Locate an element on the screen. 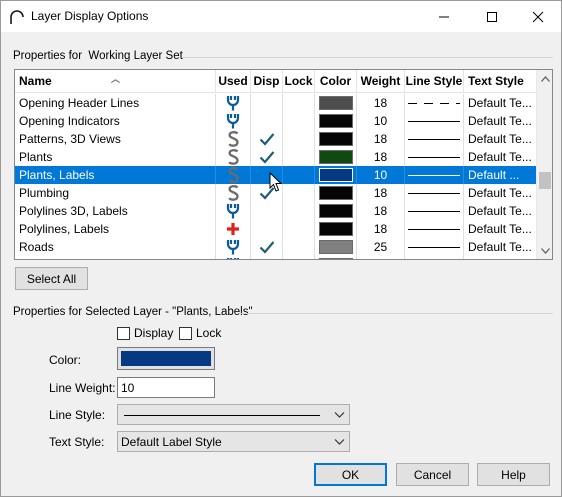 The height and width of the screenshot is (497, 562). column-header-name: Name ︿ is located at coordinates (115, 81).